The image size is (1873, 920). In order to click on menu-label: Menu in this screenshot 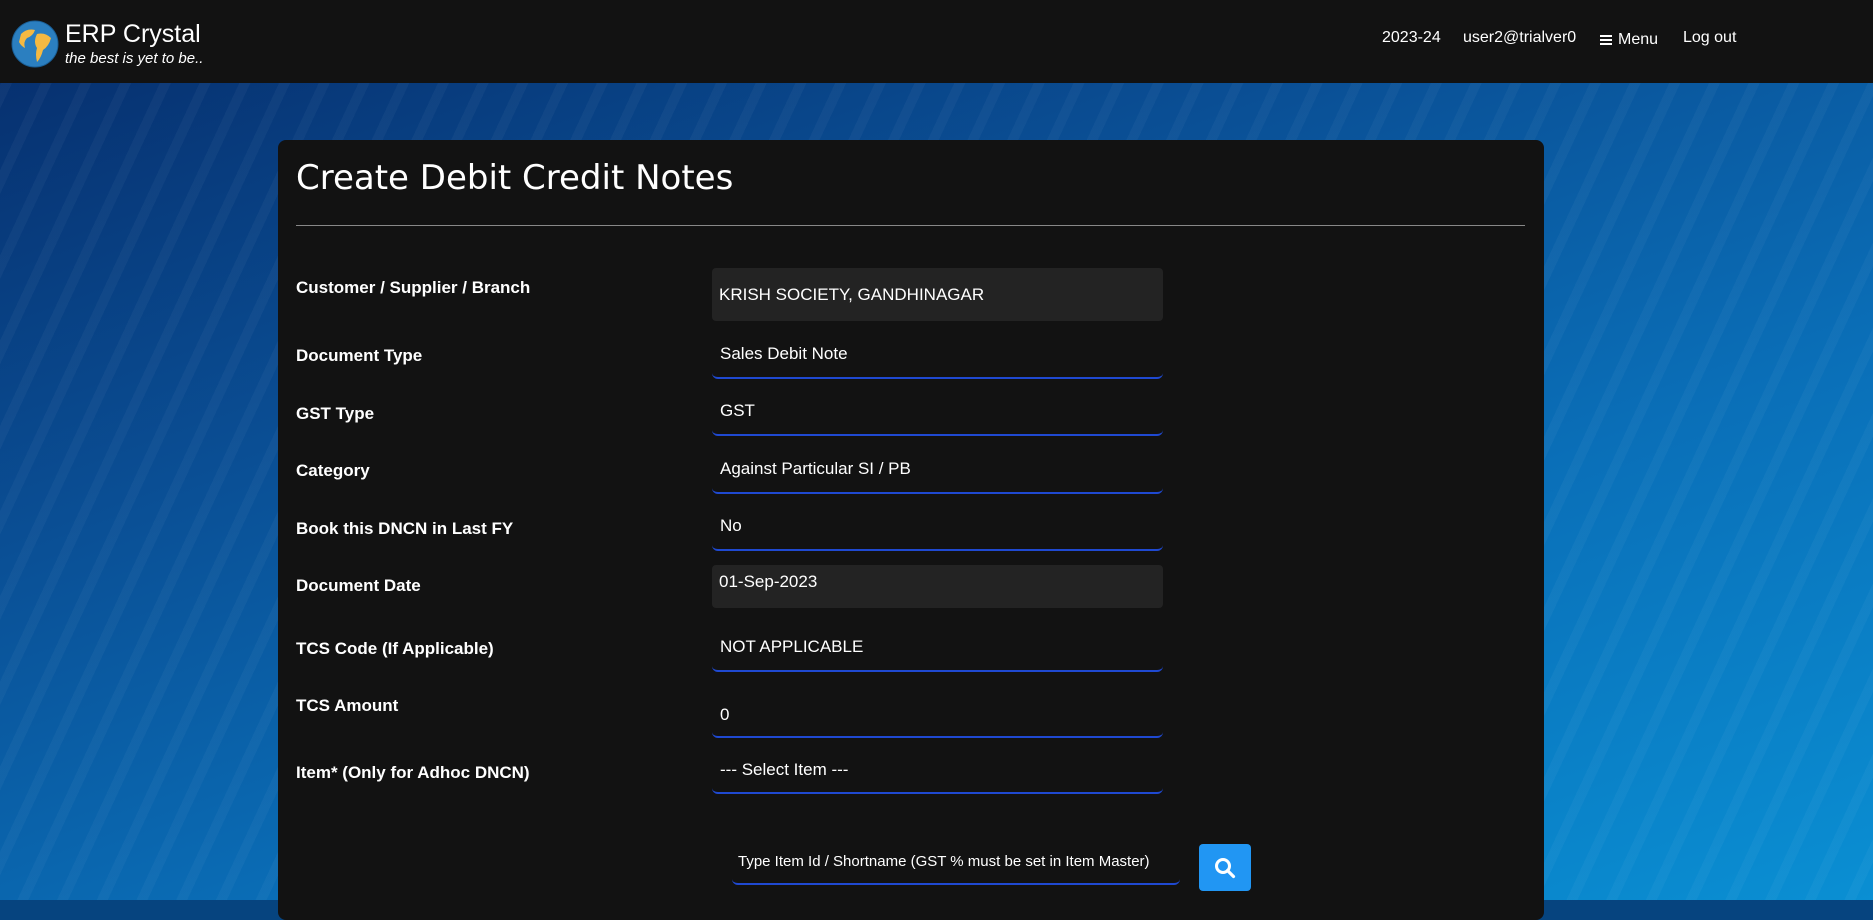, I will do `click(1638, 39)`.